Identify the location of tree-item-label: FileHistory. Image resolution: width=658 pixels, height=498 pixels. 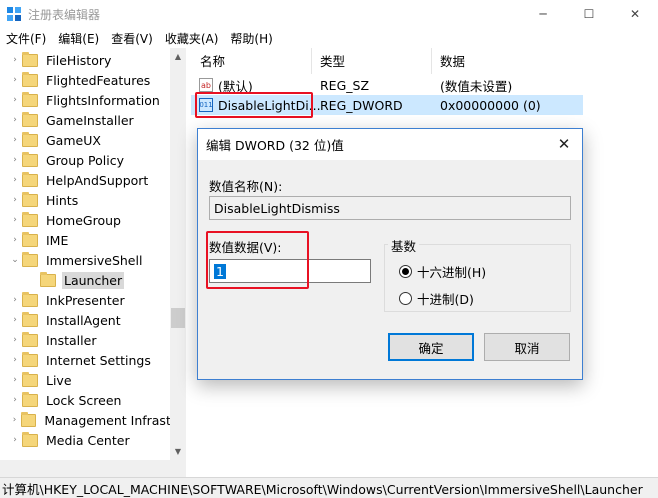
(79, 60).